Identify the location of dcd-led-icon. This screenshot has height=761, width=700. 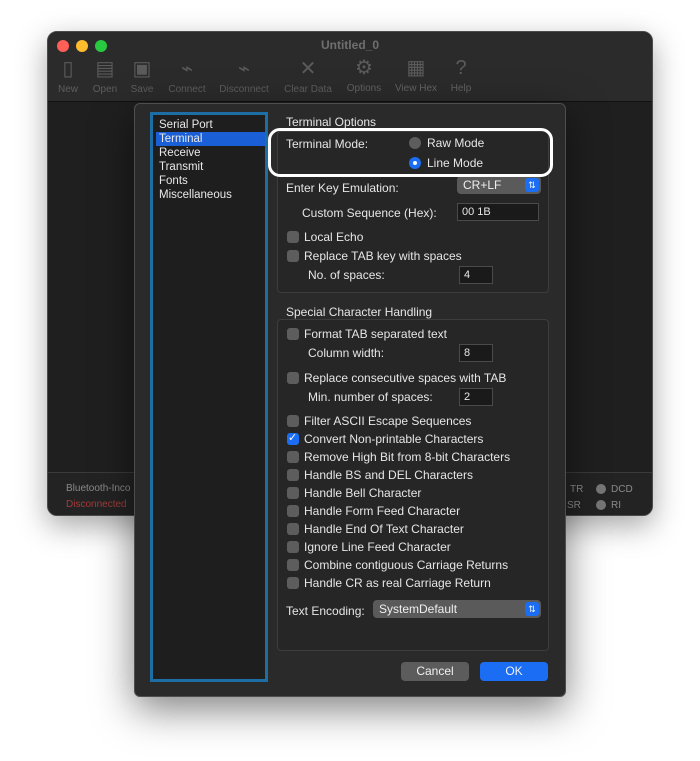
(601, 489).